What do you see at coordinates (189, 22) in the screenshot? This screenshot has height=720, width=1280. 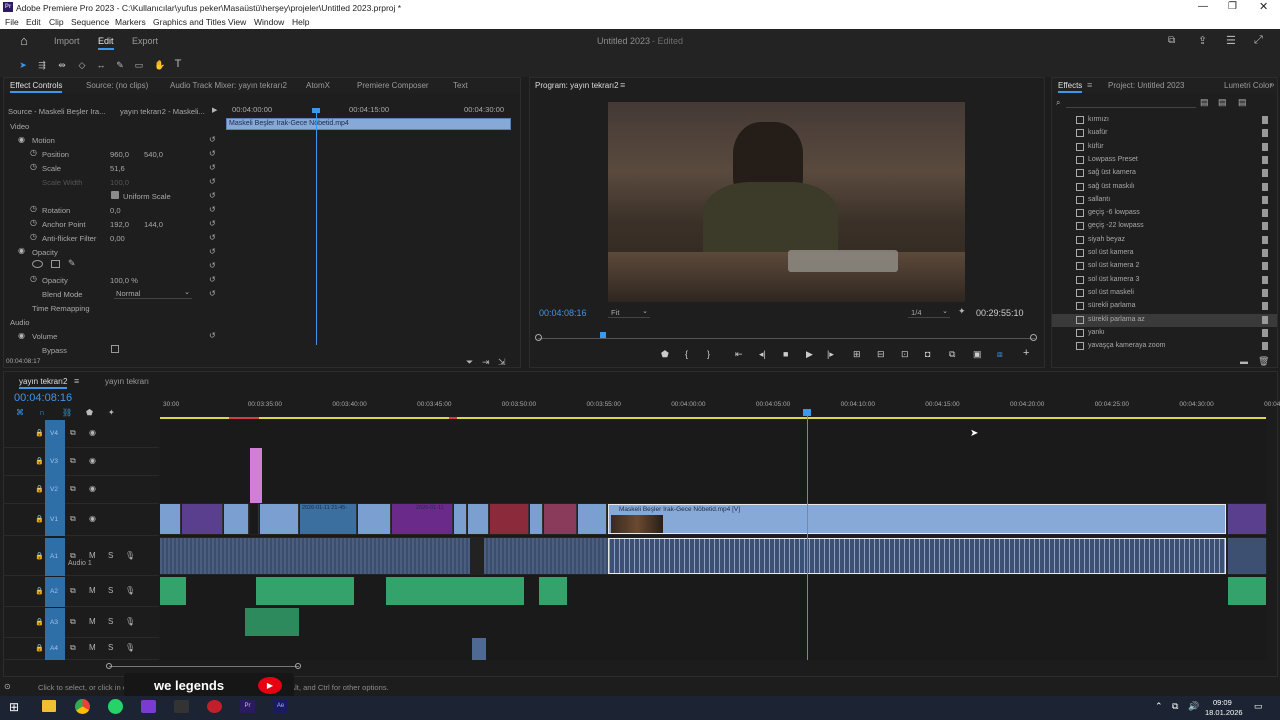 I see `menu-graphics: Graphics and Titles` at bounding box center [189, 22].